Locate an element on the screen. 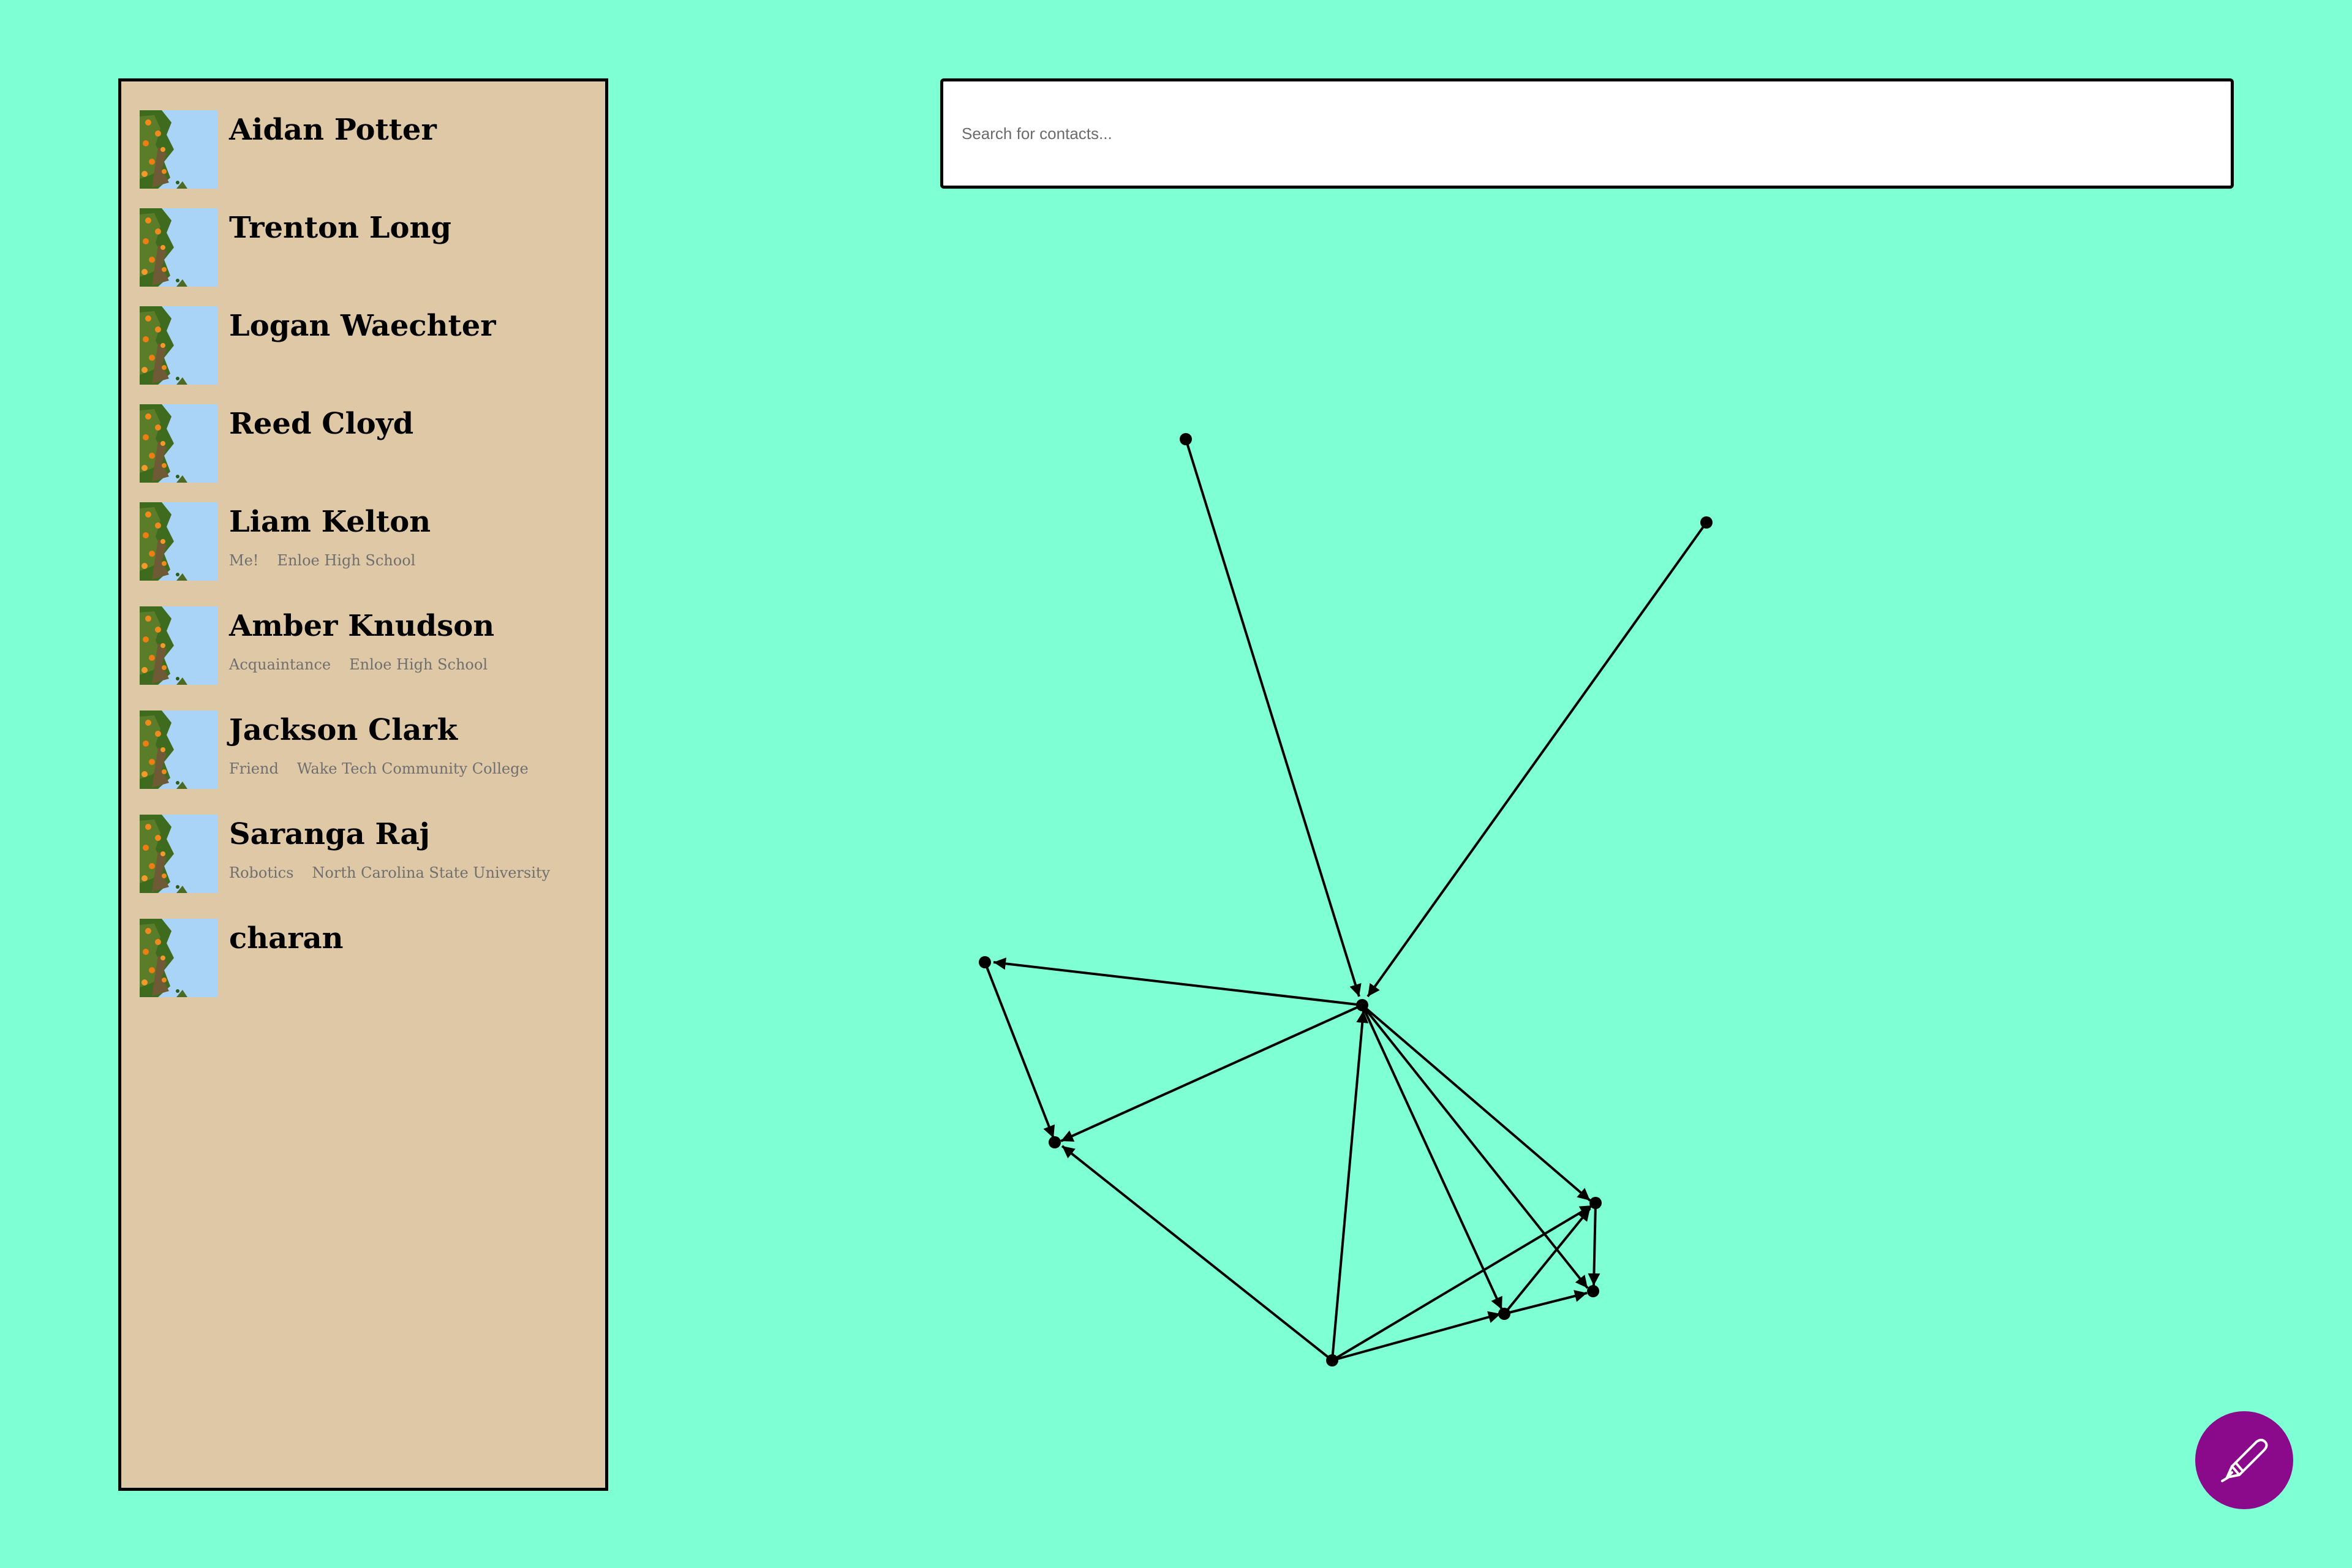 The image size is (2352, 1568). pen-icon is located at coordinates (2244, 1460).